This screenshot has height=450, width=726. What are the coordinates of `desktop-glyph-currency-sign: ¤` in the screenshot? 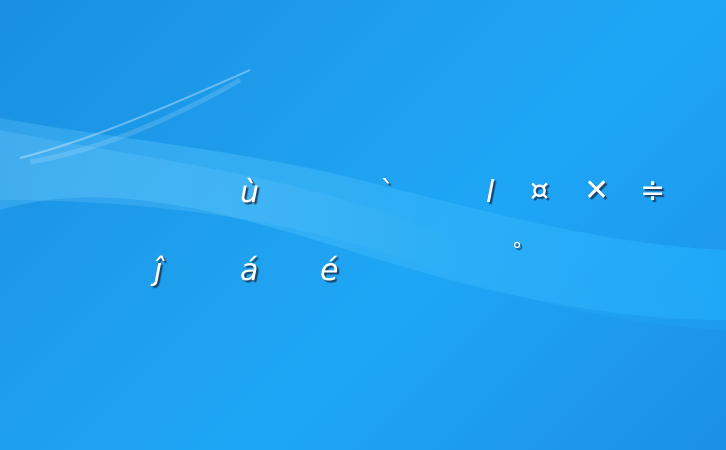 It's located at (540, 190).